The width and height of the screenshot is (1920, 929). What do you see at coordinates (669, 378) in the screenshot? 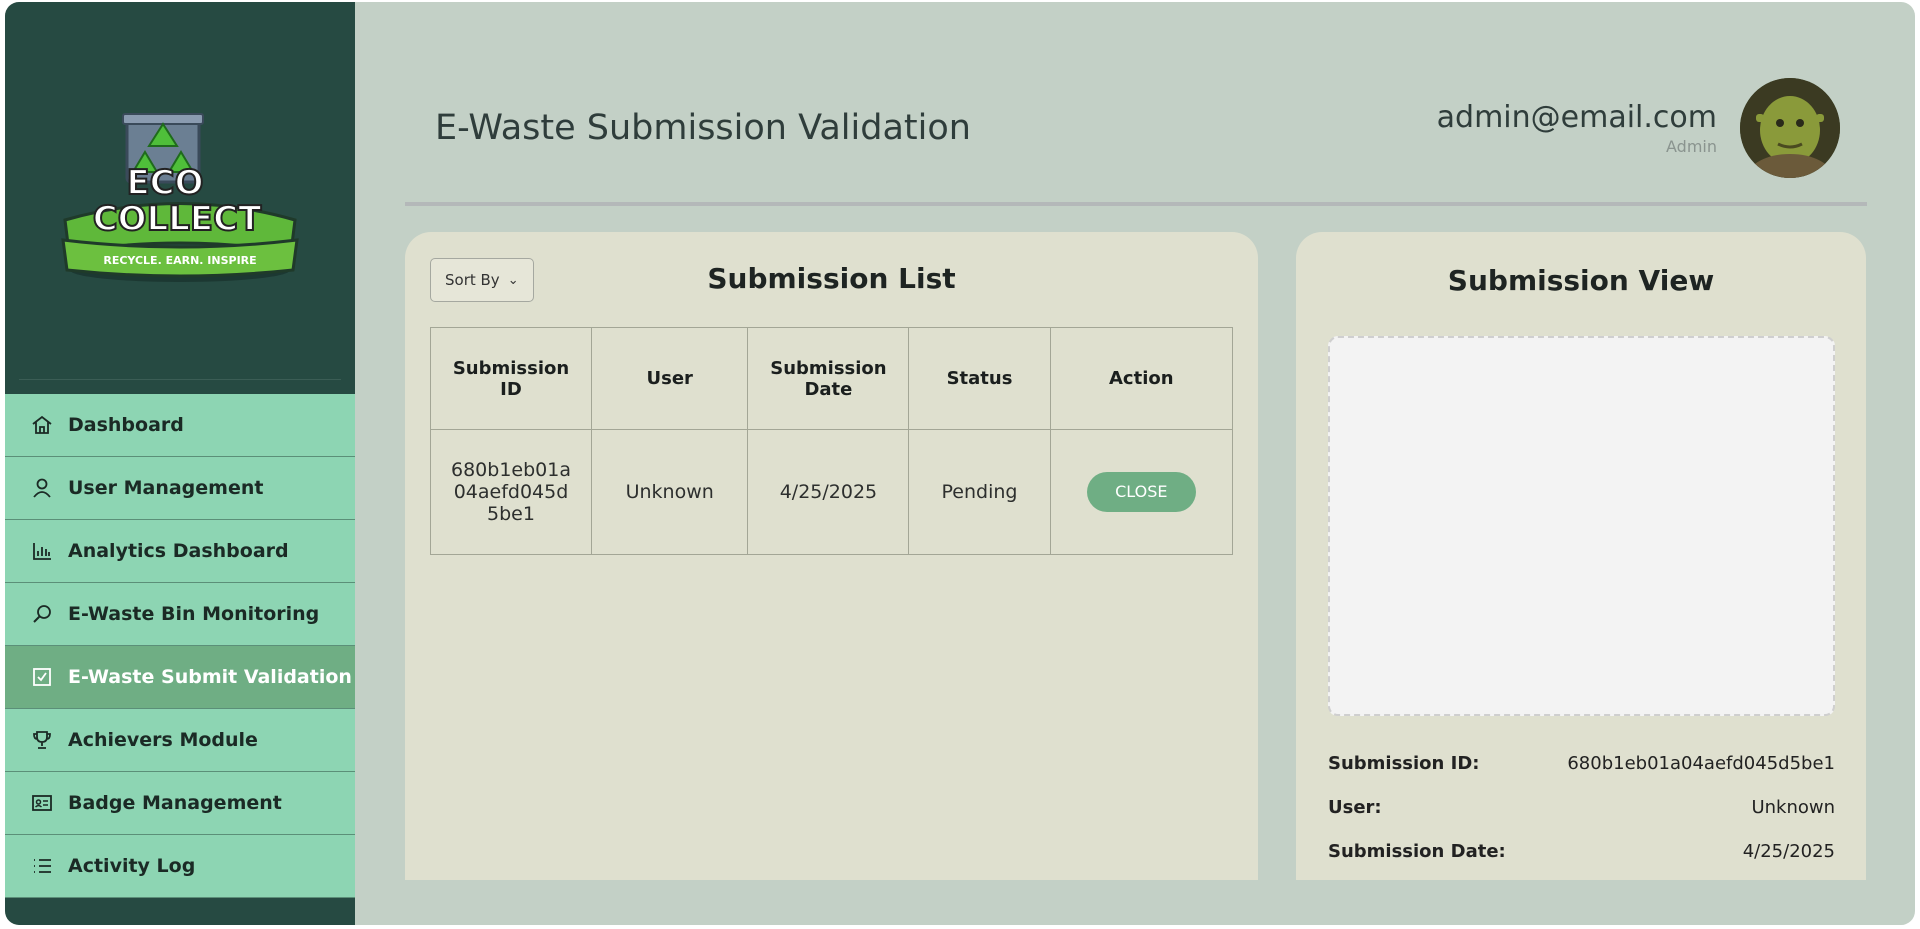
I see `column-header-user: User` at bounding box center [669, 378].